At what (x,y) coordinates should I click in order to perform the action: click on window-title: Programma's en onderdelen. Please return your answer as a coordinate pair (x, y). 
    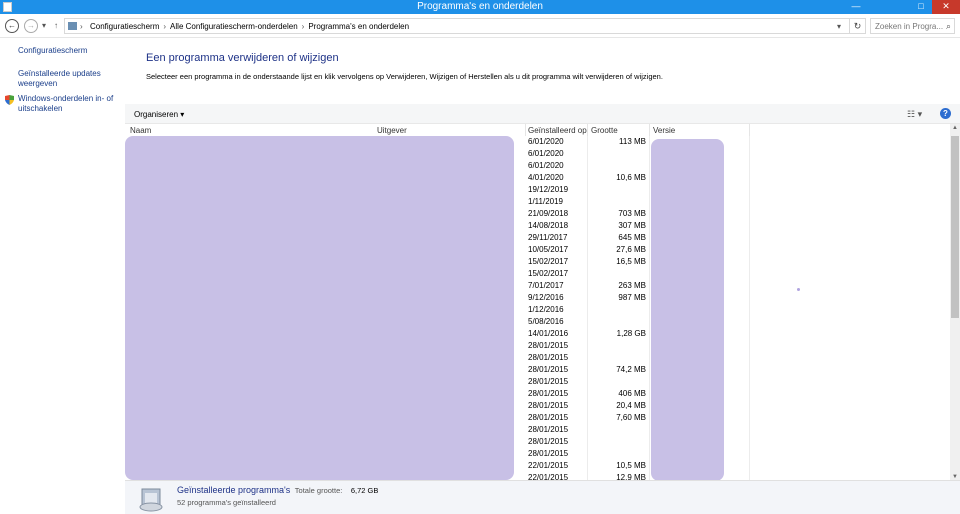
    Looking at the image, I should click on (480, 6).